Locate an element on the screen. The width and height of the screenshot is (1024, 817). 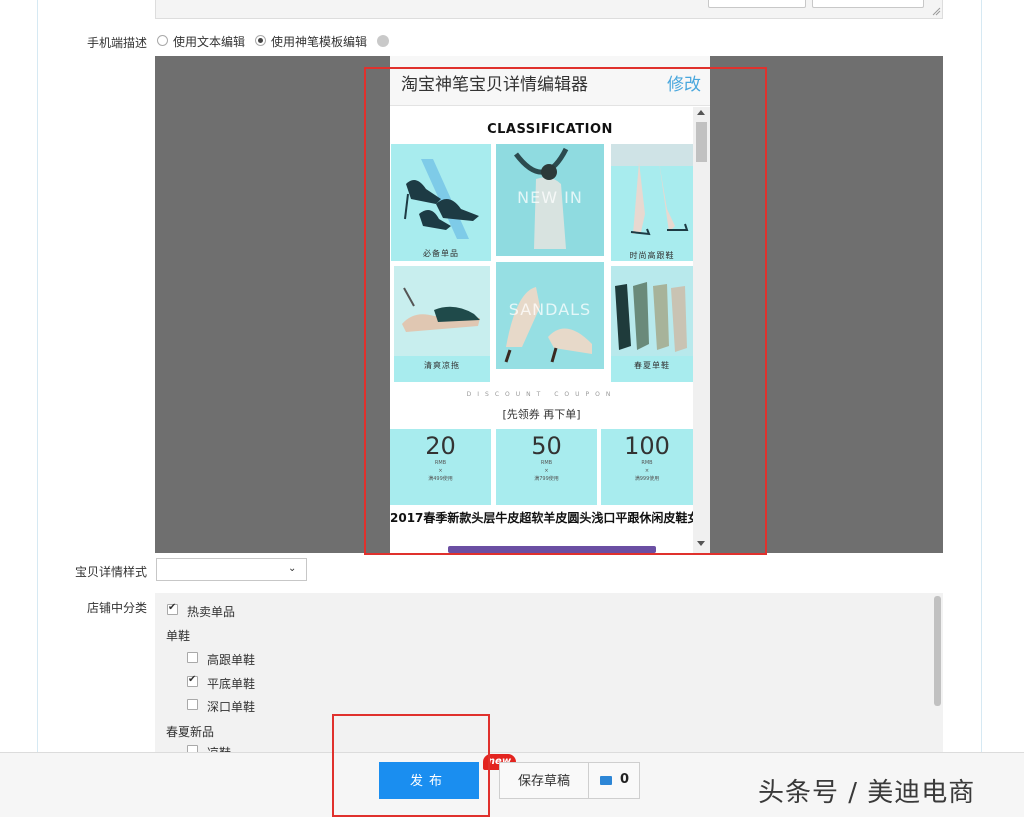
category-item-label: 深口单鞋 is located at coordinates (231, 706).